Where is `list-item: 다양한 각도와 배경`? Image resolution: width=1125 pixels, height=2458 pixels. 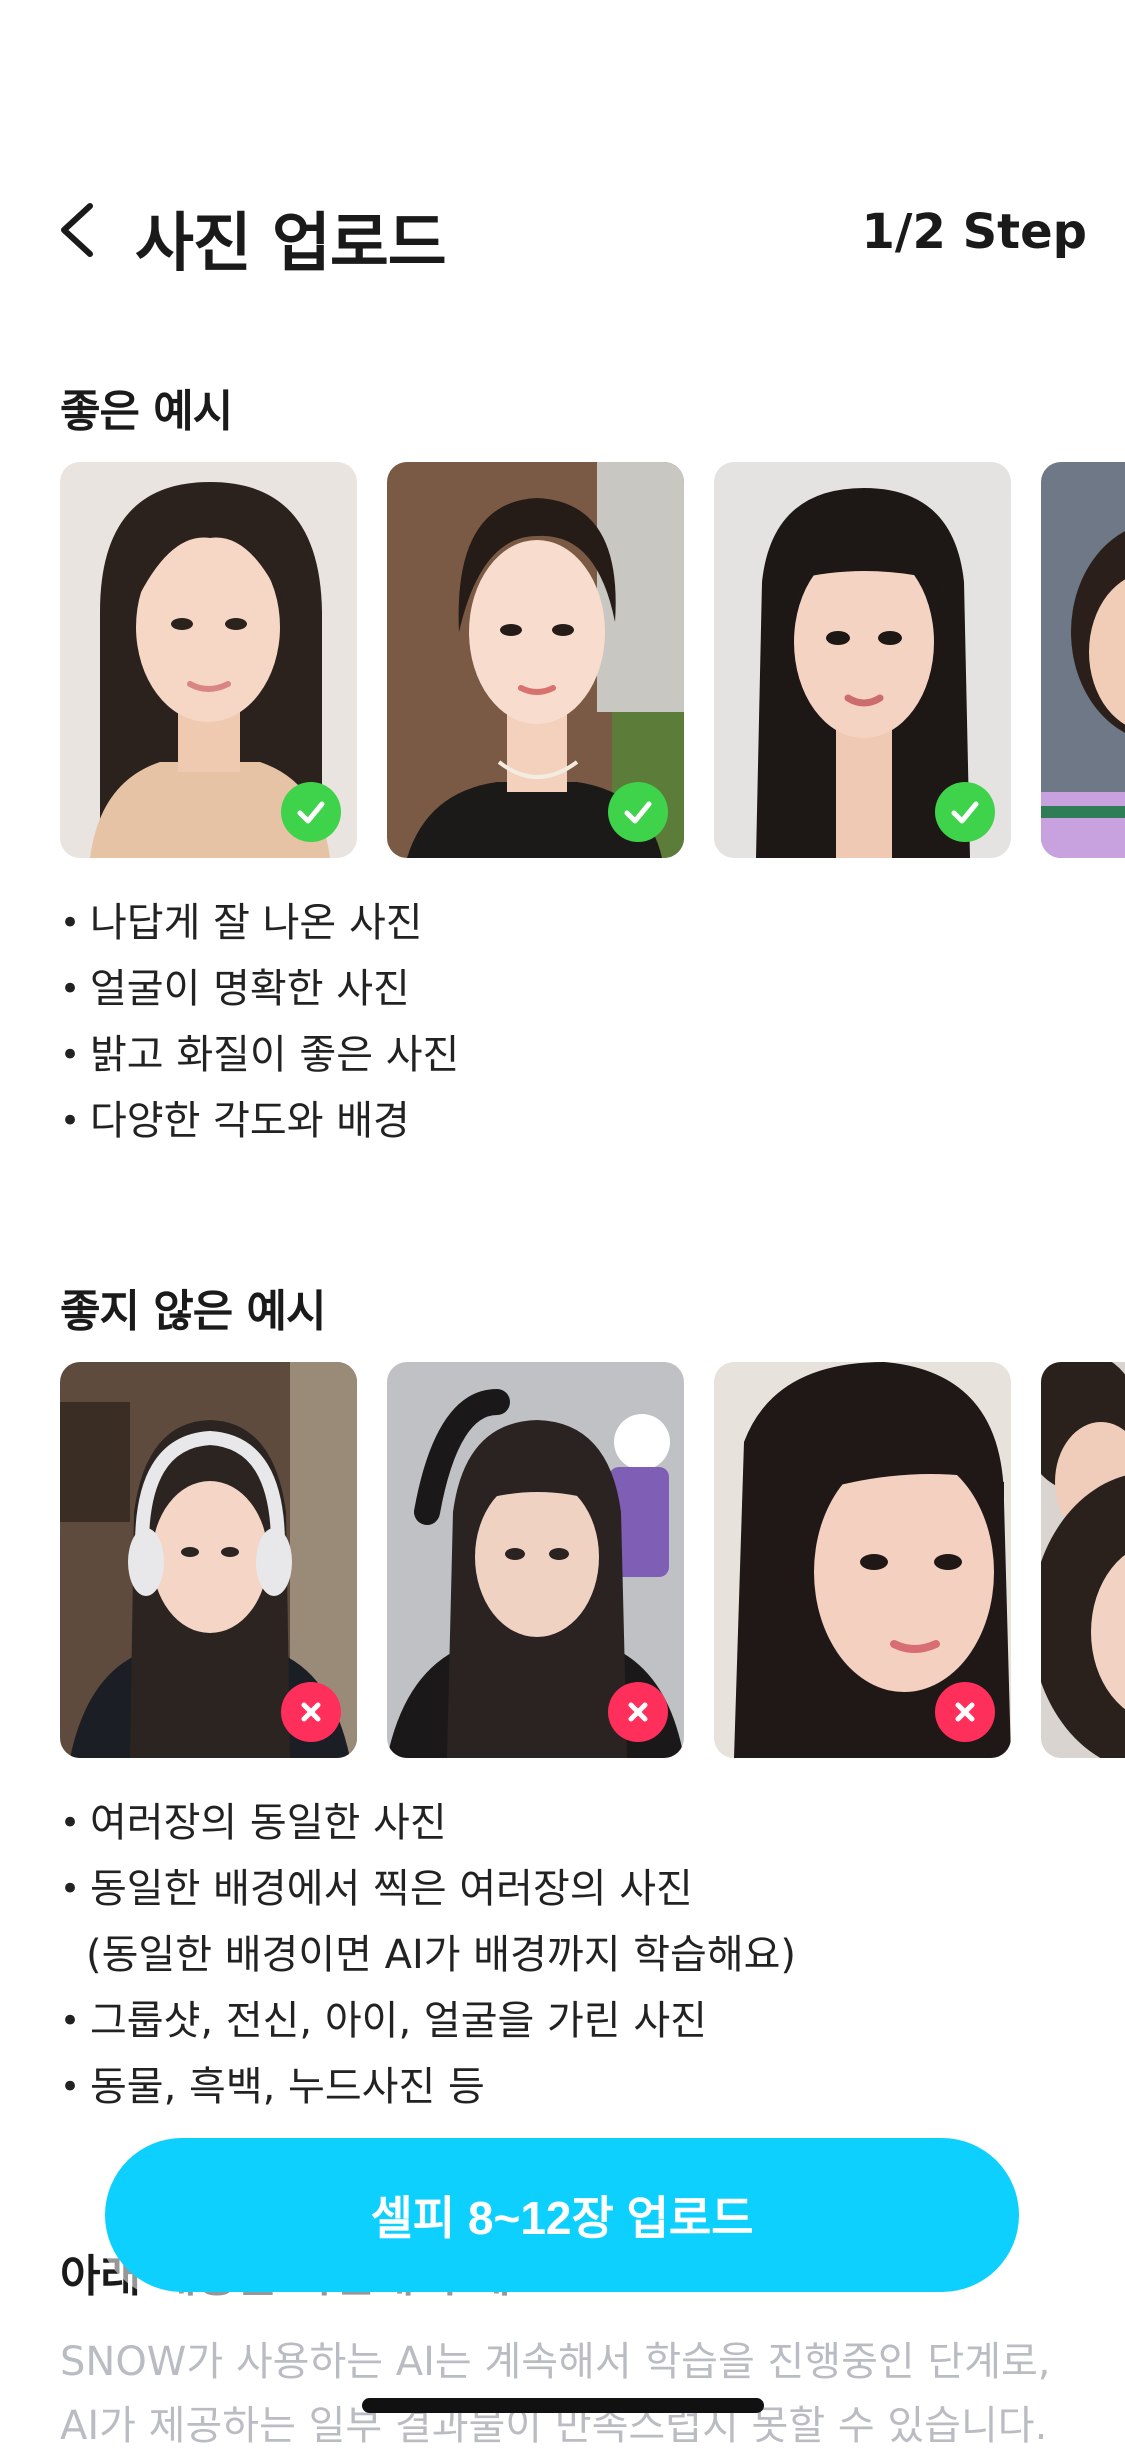 list-item: 다양한 각도와 배경 is located at coordinates (259, 1121).